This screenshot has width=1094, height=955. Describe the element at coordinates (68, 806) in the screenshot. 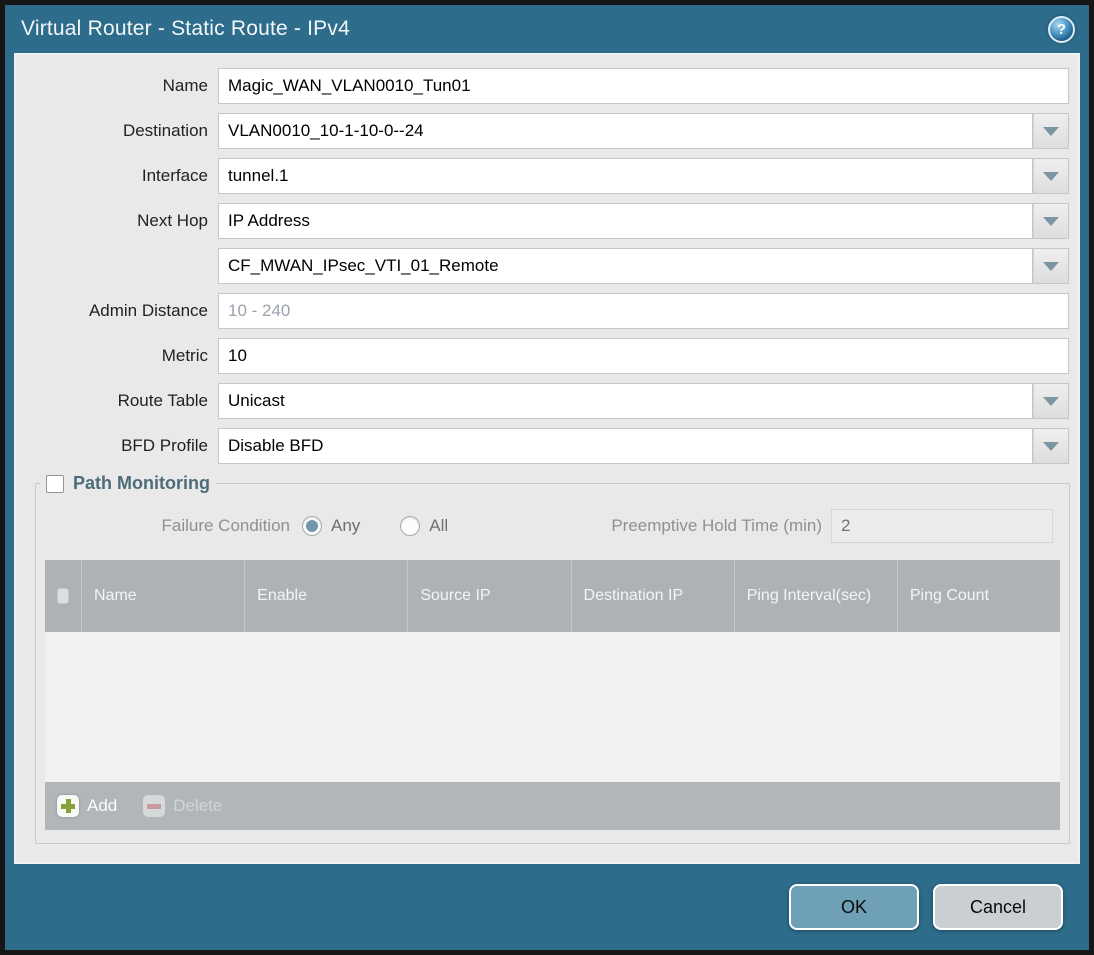

I see `plus-icon` at that location.